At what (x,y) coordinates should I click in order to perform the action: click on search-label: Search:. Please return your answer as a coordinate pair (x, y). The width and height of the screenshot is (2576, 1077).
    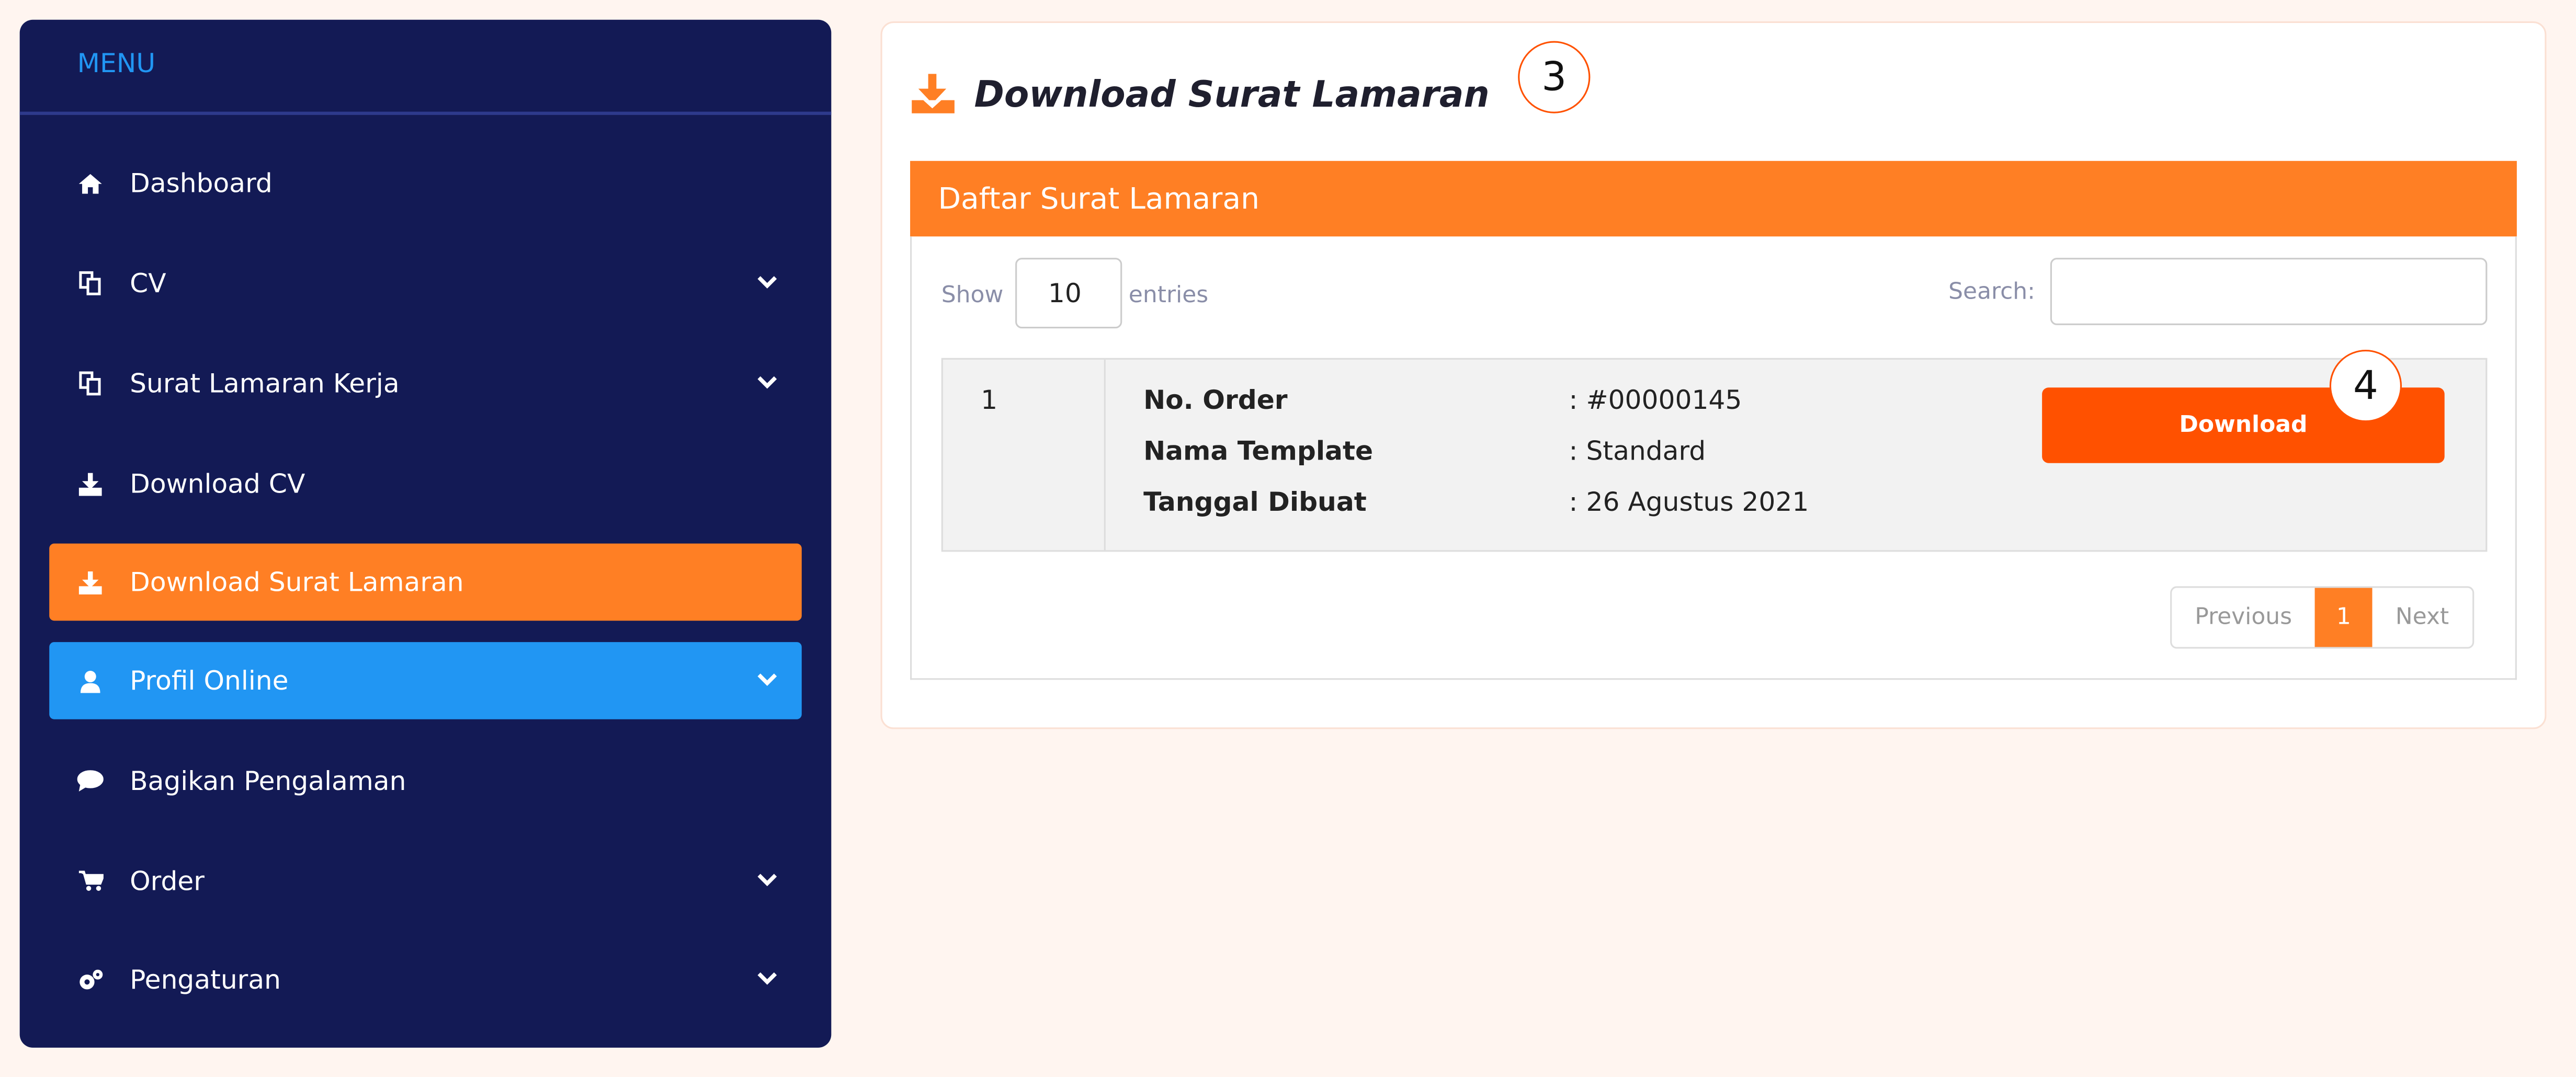
    Looking at the image, I should click on (1992, 292).